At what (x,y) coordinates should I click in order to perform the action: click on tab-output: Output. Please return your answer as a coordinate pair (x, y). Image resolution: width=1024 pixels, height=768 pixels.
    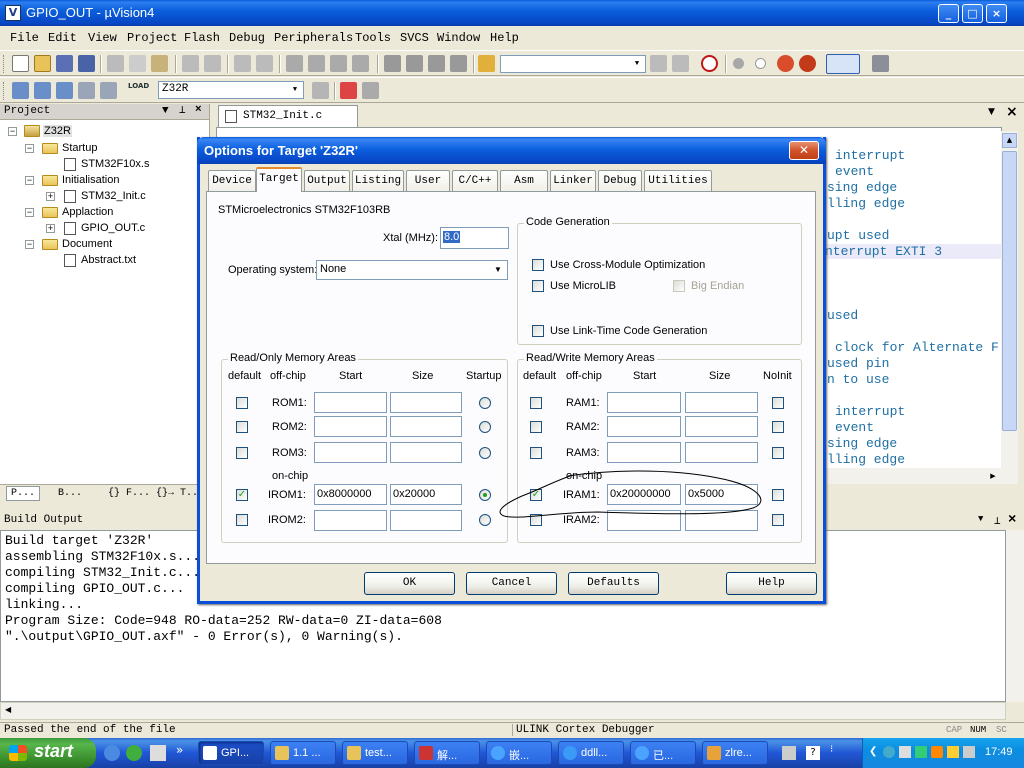
    Looking at the image, I should click on (327, 180).